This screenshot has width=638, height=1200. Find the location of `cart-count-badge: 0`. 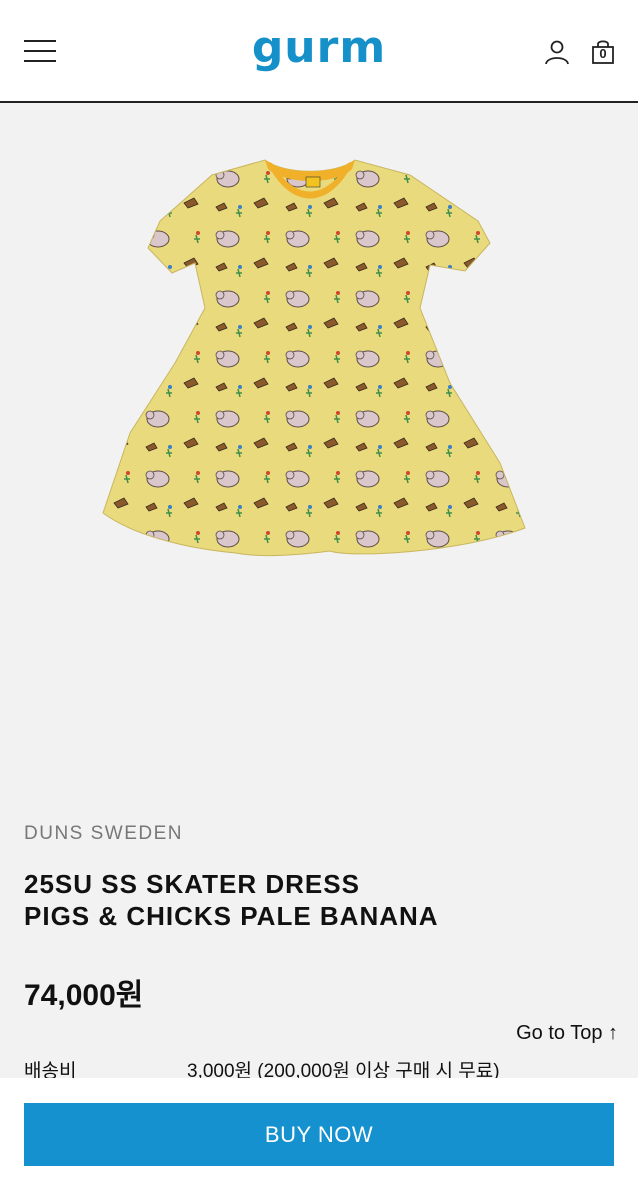

cart-count-badge: 0 is located at coordinates (603, 53).